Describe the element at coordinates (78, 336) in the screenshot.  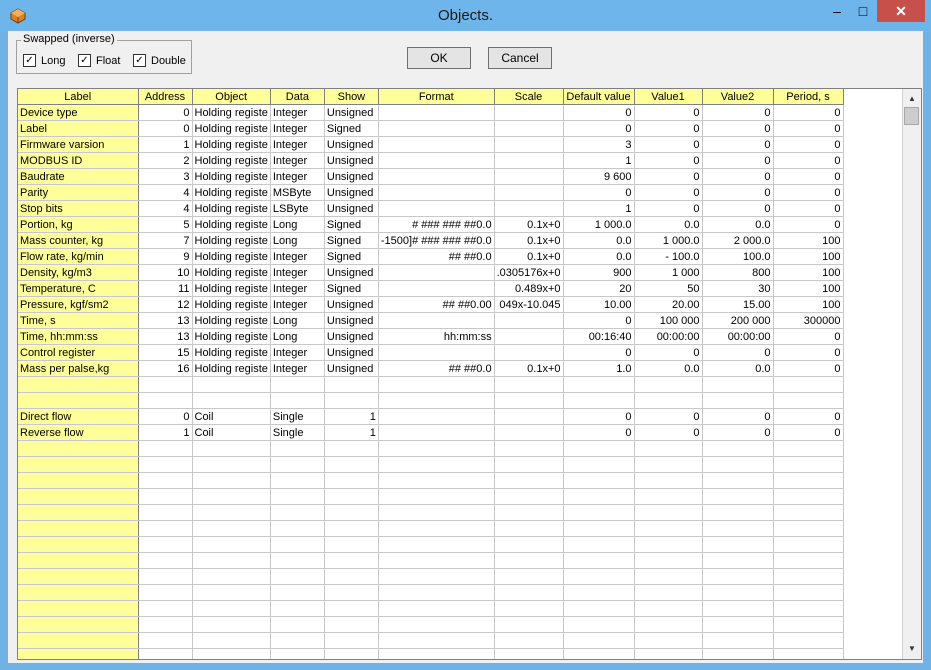
I see `row-label-cell: Time, hh:mm:ss` at that location.